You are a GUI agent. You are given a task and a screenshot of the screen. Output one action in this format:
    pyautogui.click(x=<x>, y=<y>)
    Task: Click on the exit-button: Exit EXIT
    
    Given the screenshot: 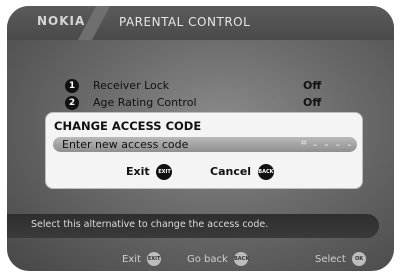 What is the action you would take?
    pyautogui.click(x=149, y=172)
    